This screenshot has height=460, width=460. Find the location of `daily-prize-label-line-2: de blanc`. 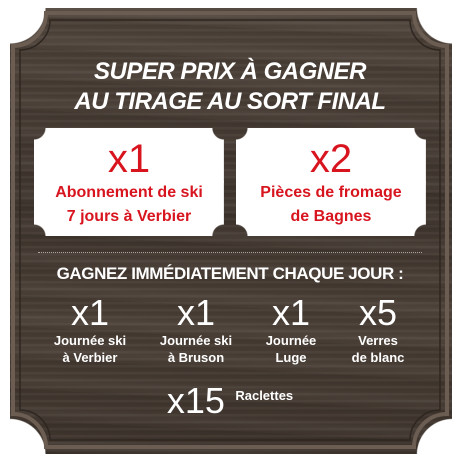

daily-prize-label-line-2: de blanc is located at coordinates (378, 357).